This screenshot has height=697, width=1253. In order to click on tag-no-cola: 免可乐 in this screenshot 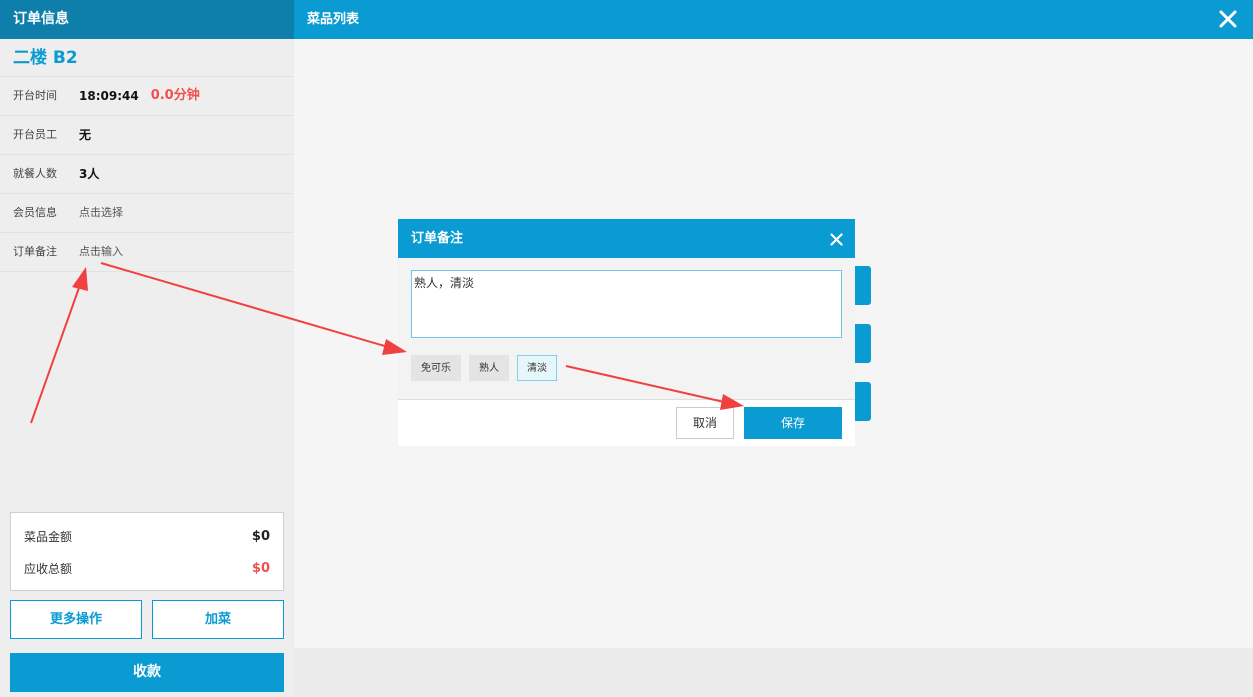, I will do `click(436, 368)`.